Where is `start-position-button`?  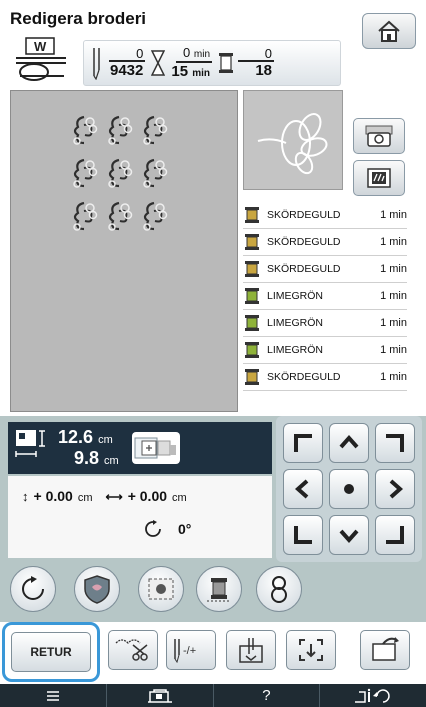 start-position-button is located at coordinates (251, 650).